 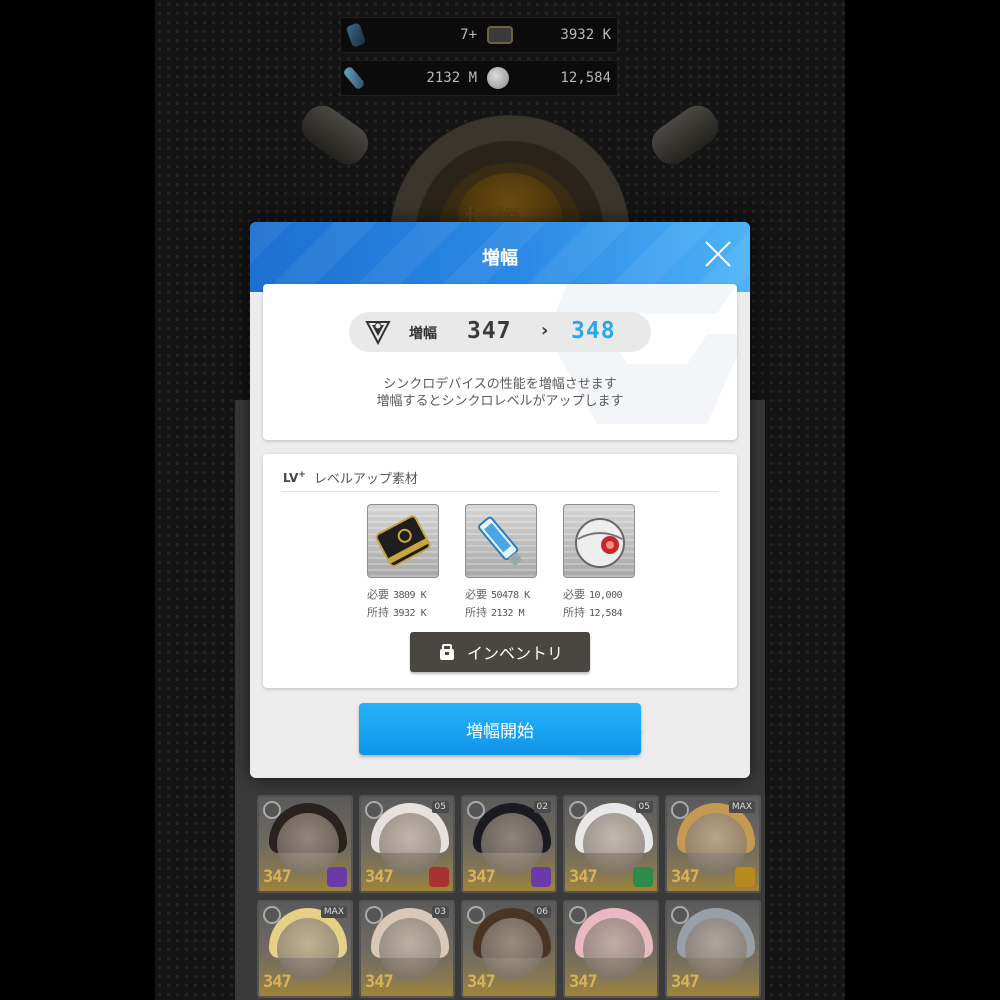 What do you see at coordinates (479, 35) in the screenshot?
I see `resource-bar-1: 7+ 3932 K` at bounding box center [479, 35].